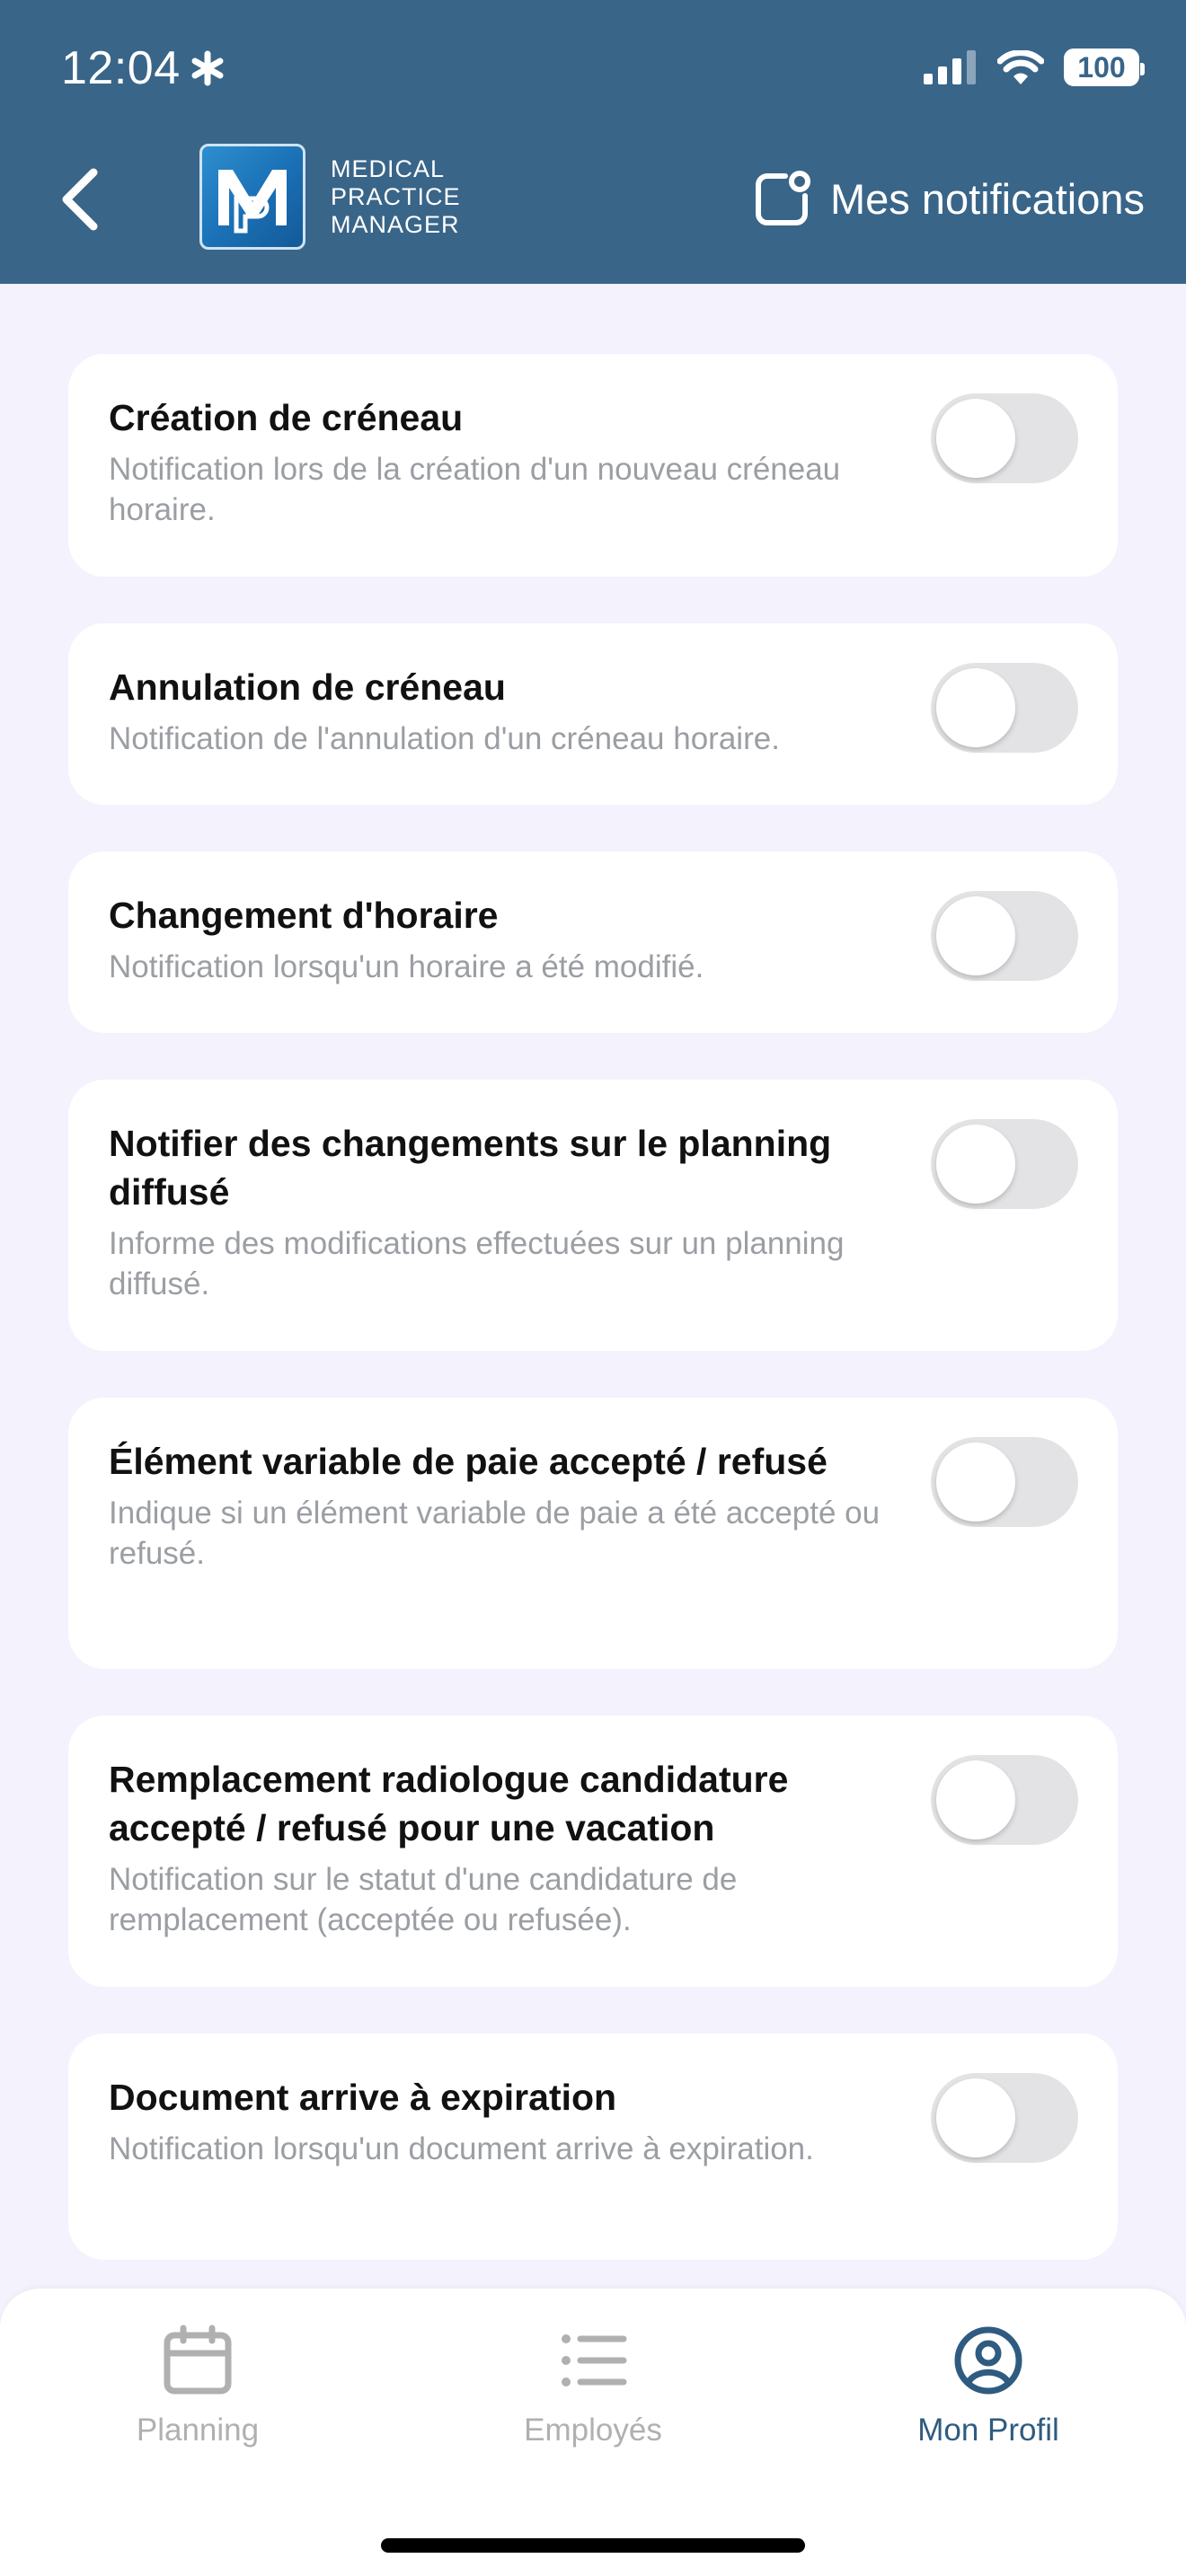 The height and width of the screenshot is (2576, 1186). What do you see at coordinates (198, 2430) in the screenshot?
I see `tab-label: Planning` at bounding box center [198, 2430].